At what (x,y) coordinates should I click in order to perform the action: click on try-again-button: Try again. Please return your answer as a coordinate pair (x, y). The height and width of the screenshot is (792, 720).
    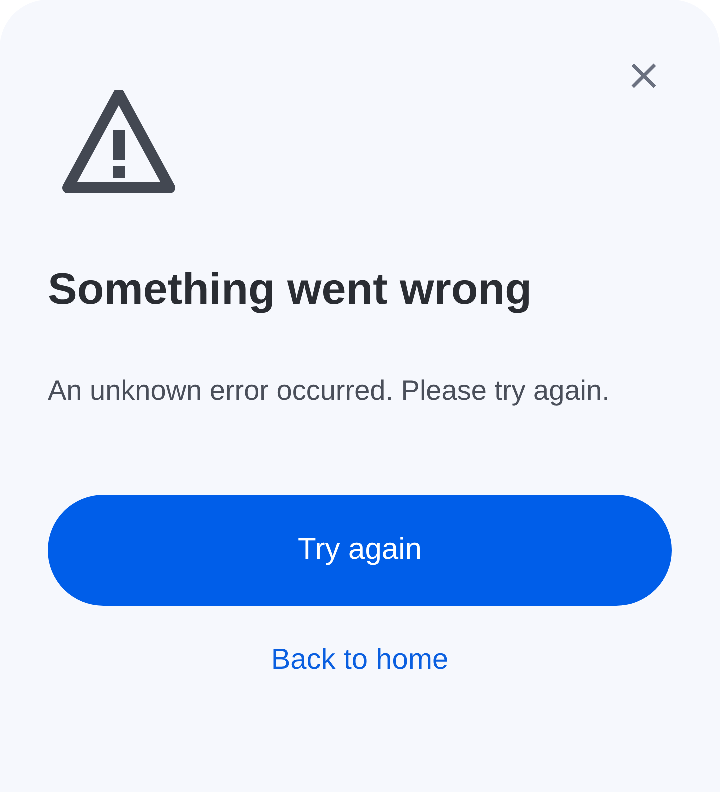
    Looking at the image, I should click on (360, 550).